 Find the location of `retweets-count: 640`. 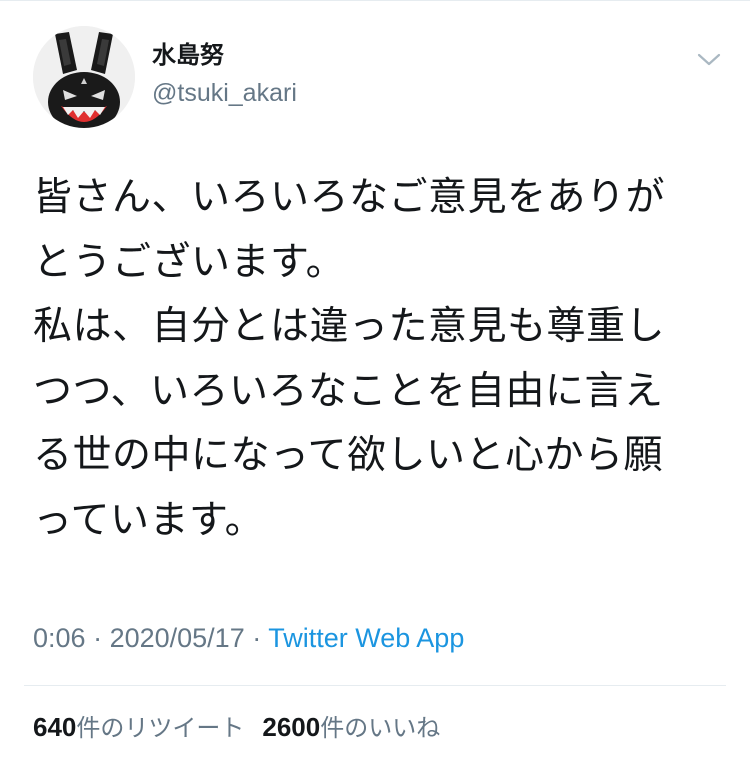

retweets-count: 640 is located at coordinates (55, 727).